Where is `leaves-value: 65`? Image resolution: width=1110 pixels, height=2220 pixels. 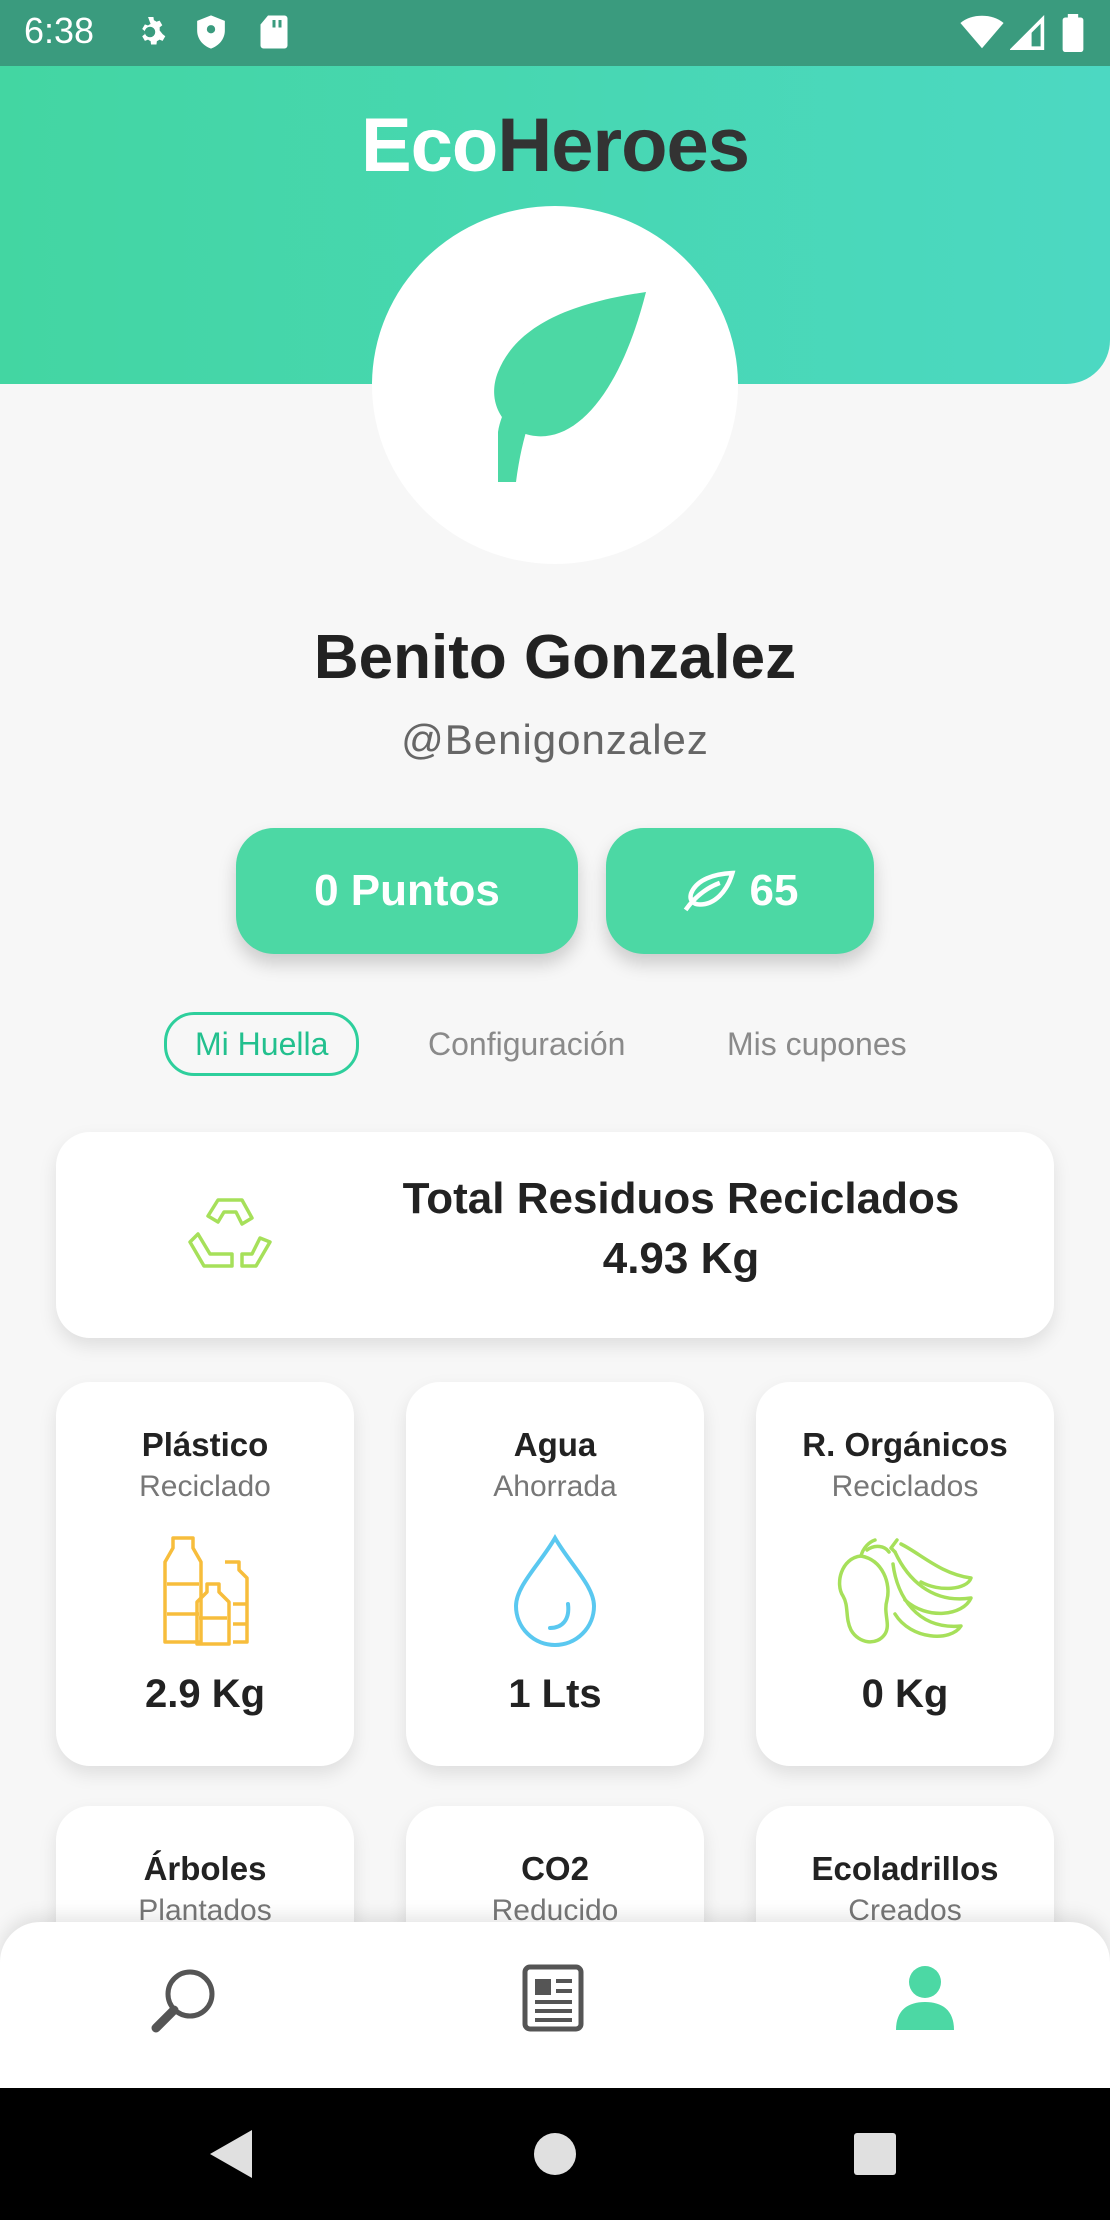 leaves-value: 65 is located at coordinates (774, 890).